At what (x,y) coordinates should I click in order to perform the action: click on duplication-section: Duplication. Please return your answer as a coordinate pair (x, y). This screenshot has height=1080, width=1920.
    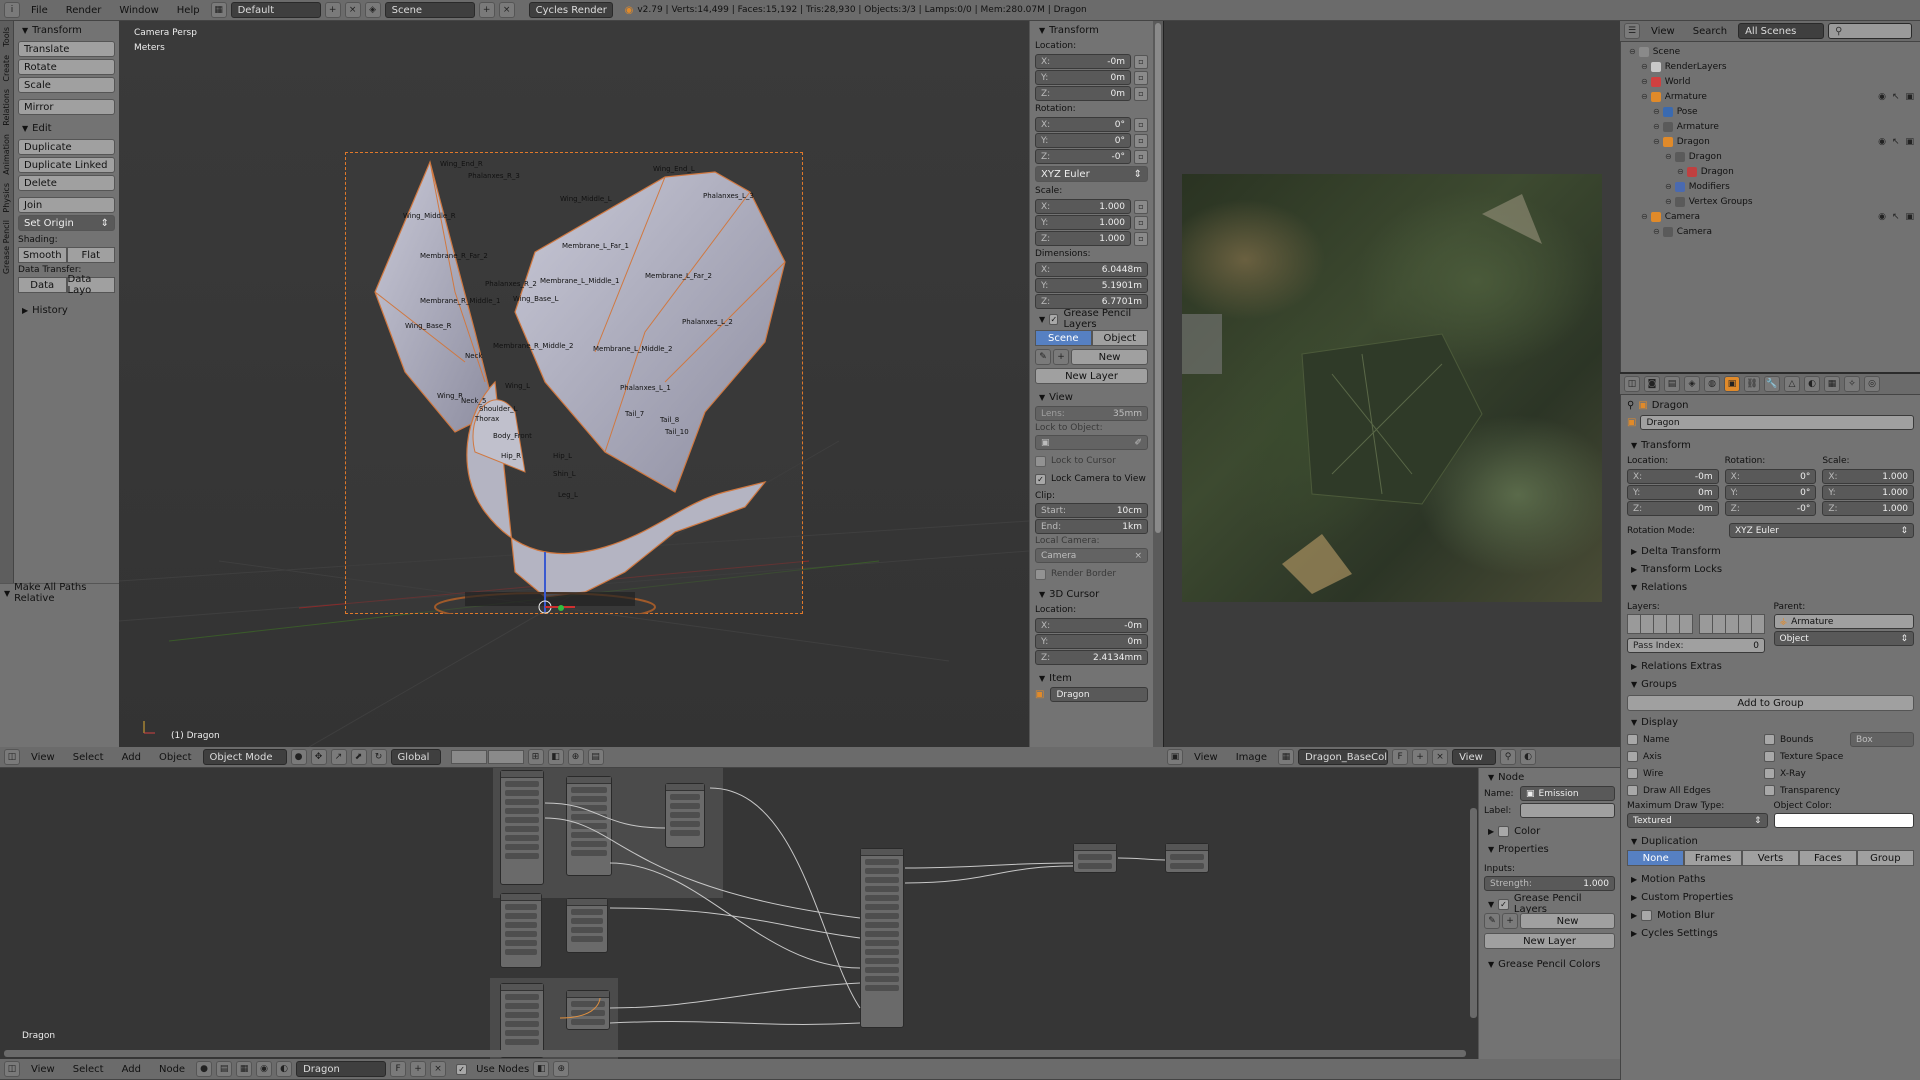
    Looking at the image, I should click on (1770, 841).